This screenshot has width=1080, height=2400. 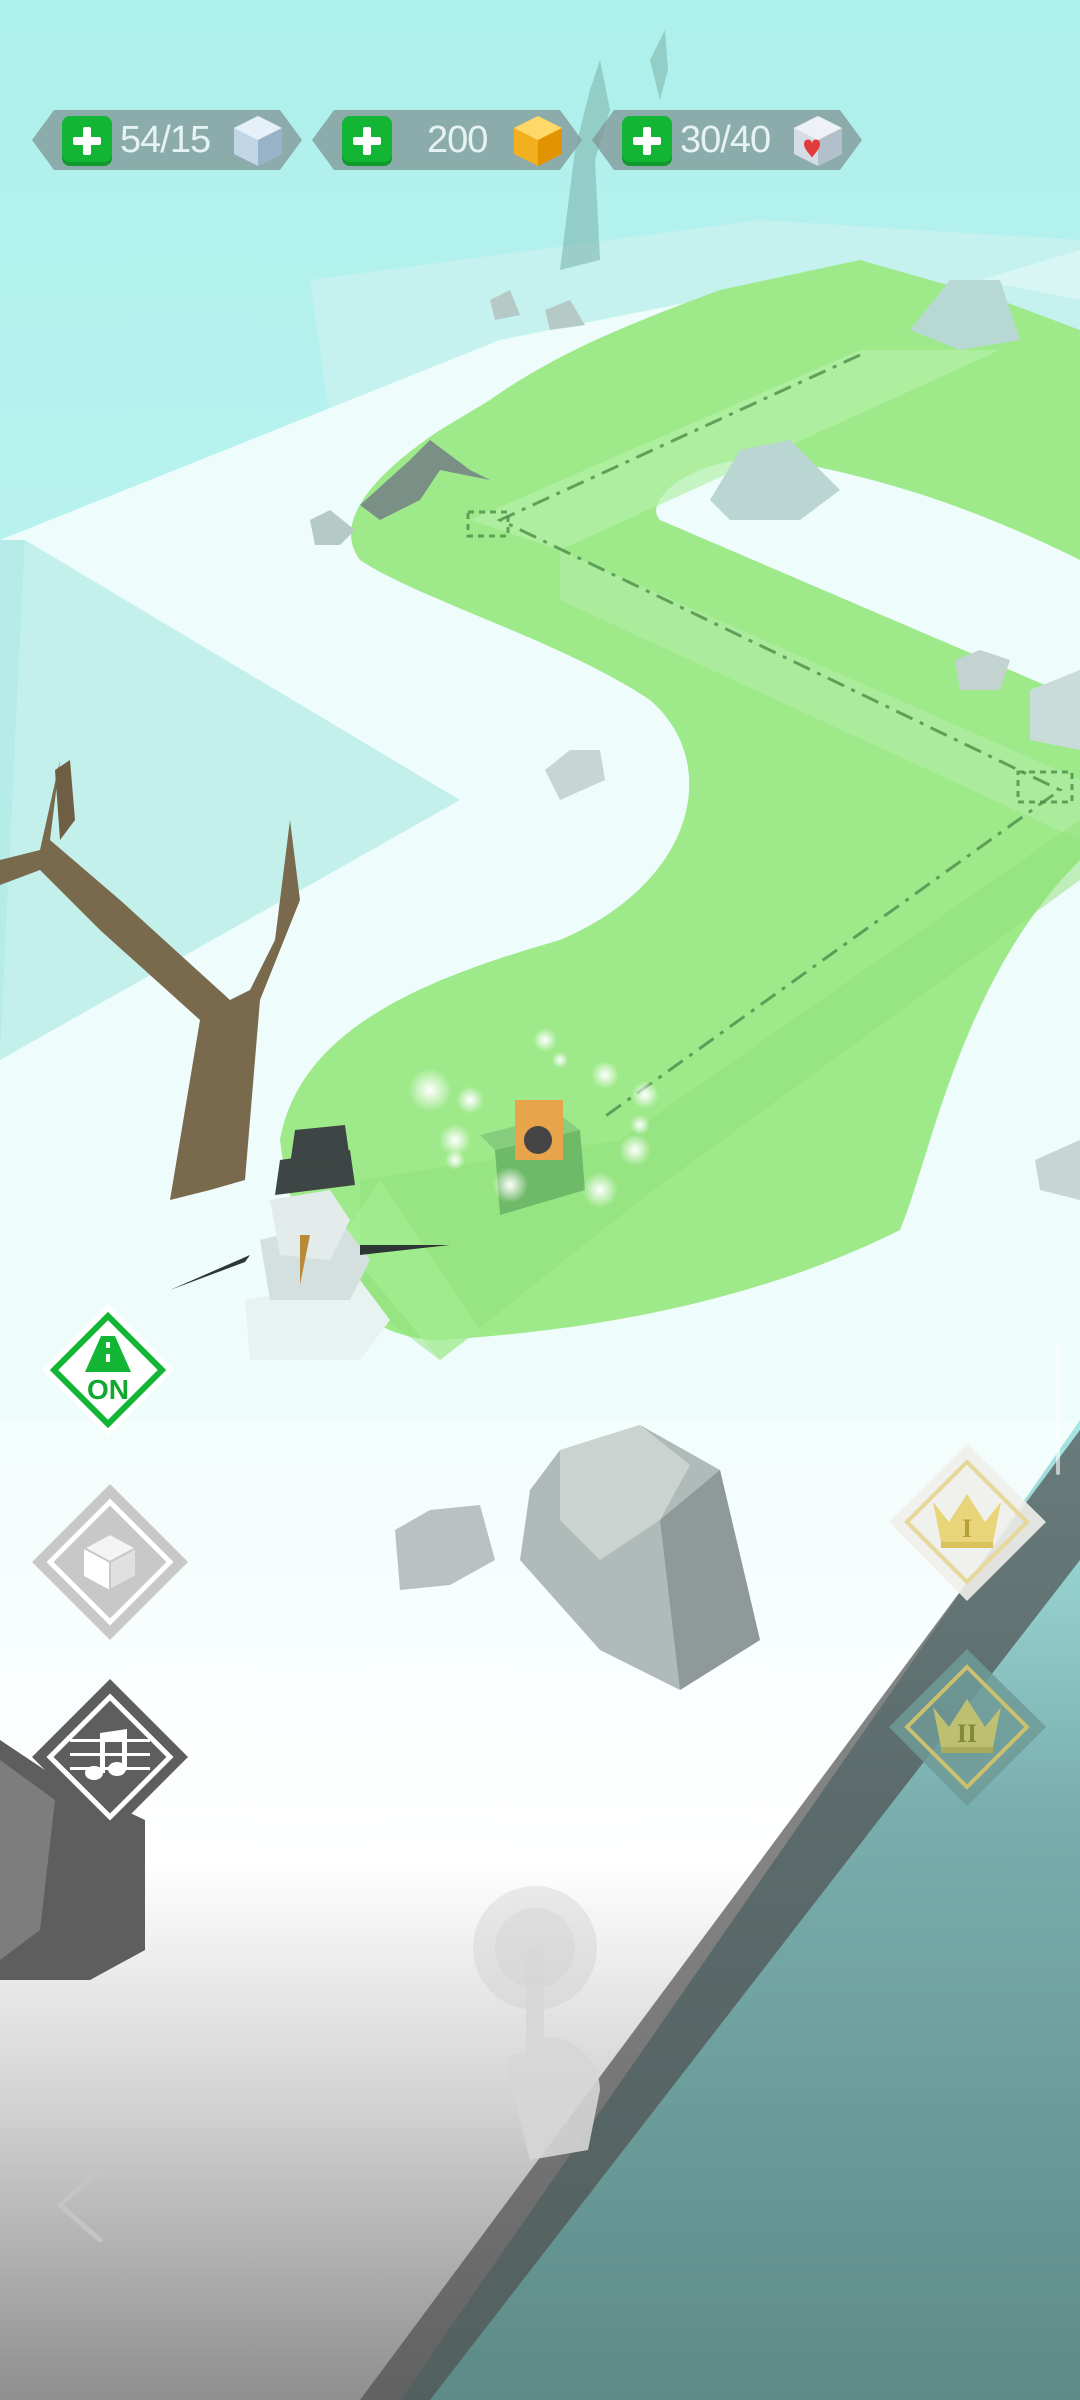 I want to click on crown-two-button: II, so click(x=967, y=1727).